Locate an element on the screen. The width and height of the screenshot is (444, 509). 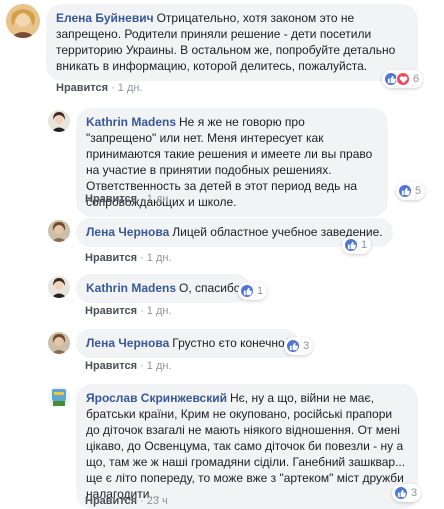
reaction-count: 6 is located at coordinates (416, 79).